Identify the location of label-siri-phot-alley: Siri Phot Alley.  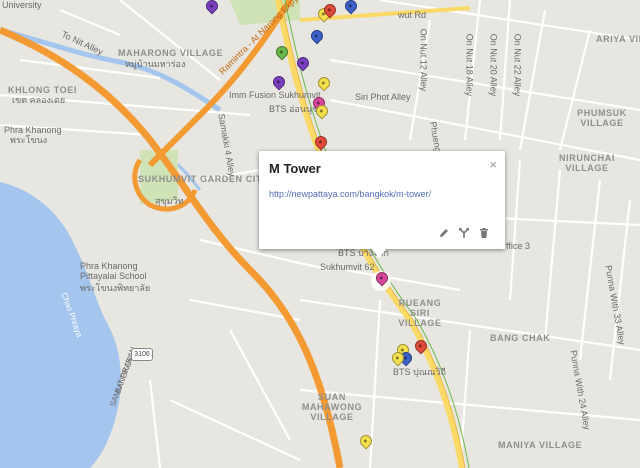
(383, 97).